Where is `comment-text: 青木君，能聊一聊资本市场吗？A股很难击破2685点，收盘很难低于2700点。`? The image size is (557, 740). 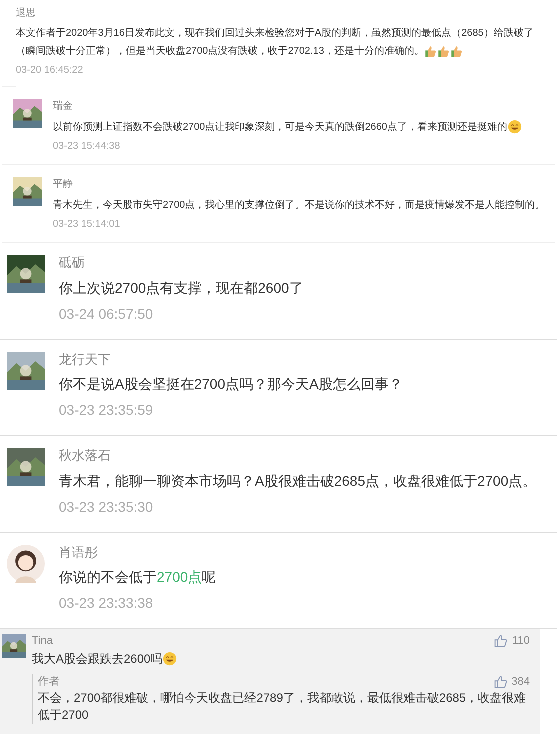
comment-text: 青木君，能聊一聊资本市场吗？A股很难击破2685点，收盘很难低于2700点。 is located at coordinates (298, 481).